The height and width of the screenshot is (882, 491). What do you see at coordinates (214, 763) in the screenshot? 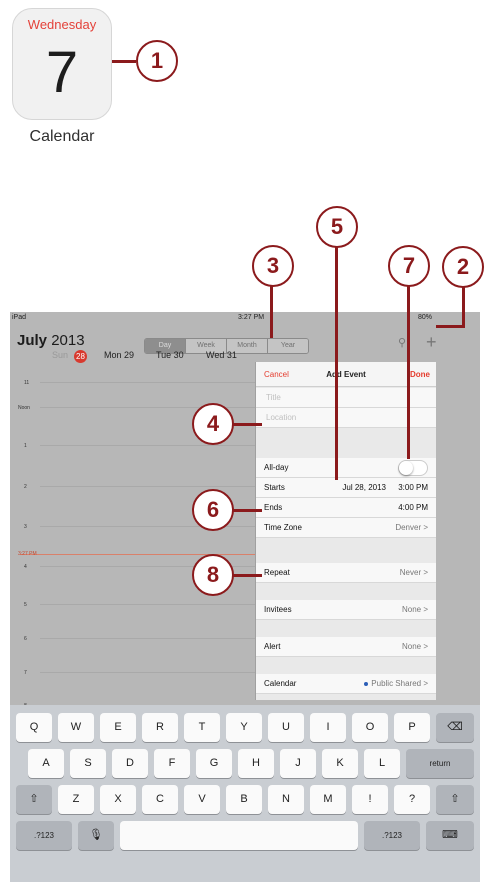
I see `key-g: G` at bounding box center [214, 763].